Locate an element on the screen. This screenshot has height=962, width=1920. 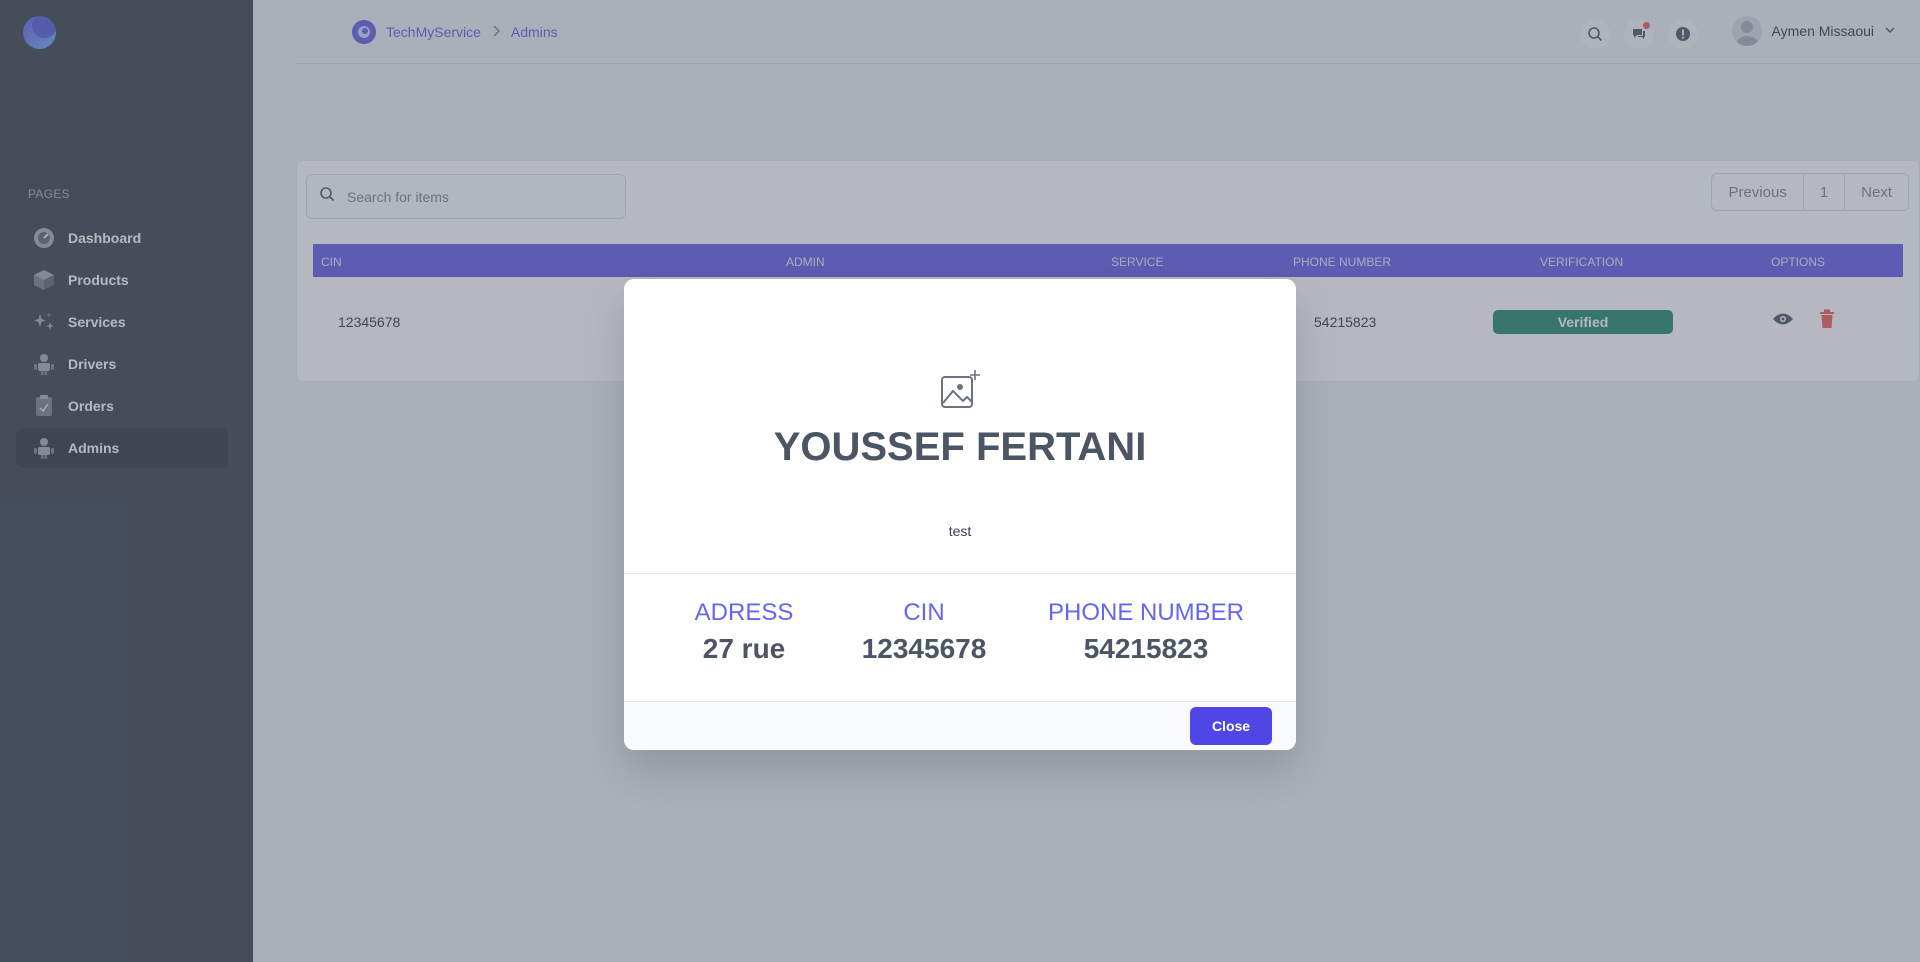
stat-value: 12345678 is located at coordinates (924, 648).